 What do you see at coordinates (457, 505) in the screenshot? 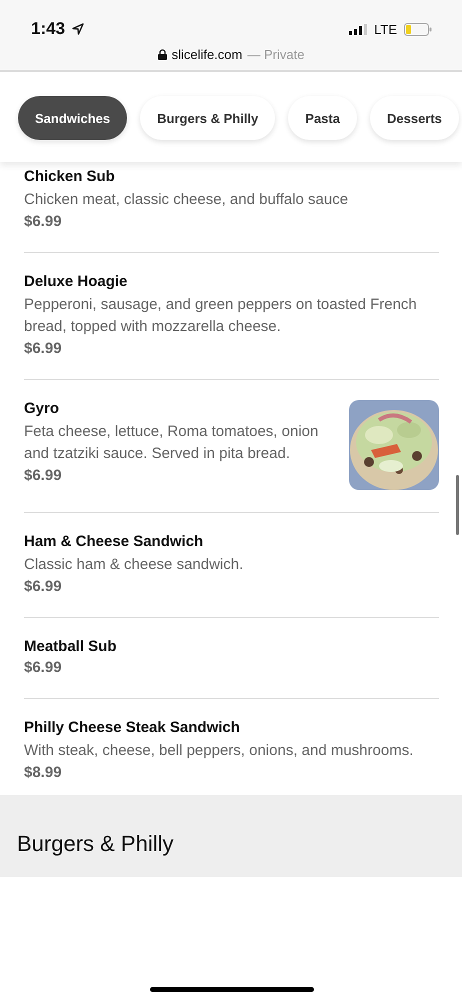
I see `scrollbar` at bounding box center [457, 505].